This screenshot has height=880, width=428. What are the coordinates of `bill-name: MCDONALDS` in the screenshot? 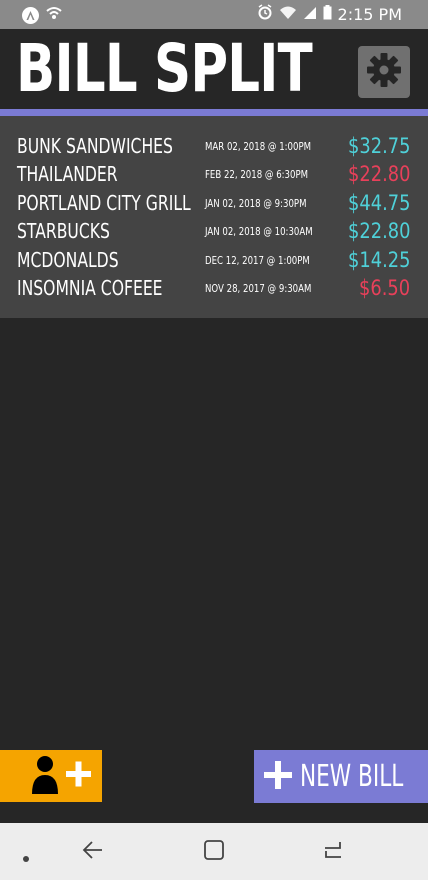 It's located at (68, 259).